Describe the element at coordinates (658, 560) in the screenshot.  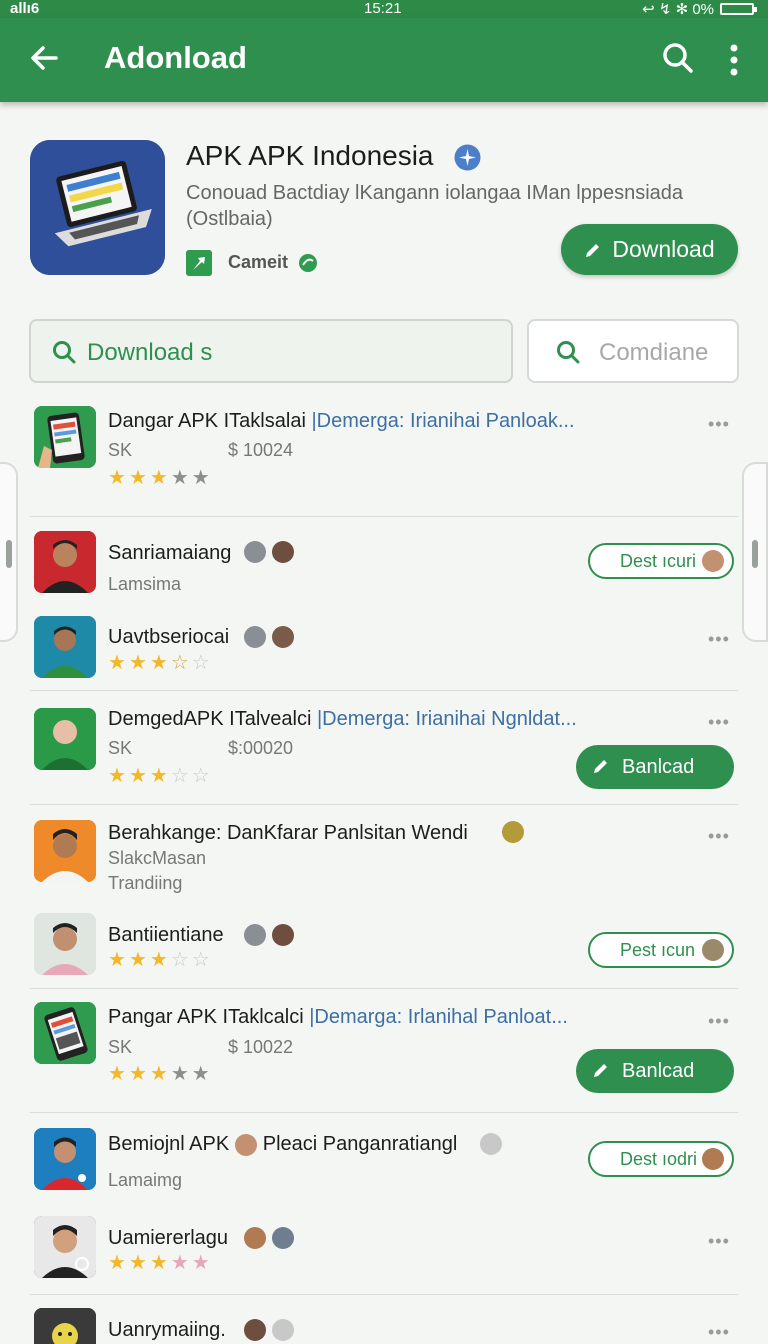
I see `install-button-label: Dest ıcuri` at that location.